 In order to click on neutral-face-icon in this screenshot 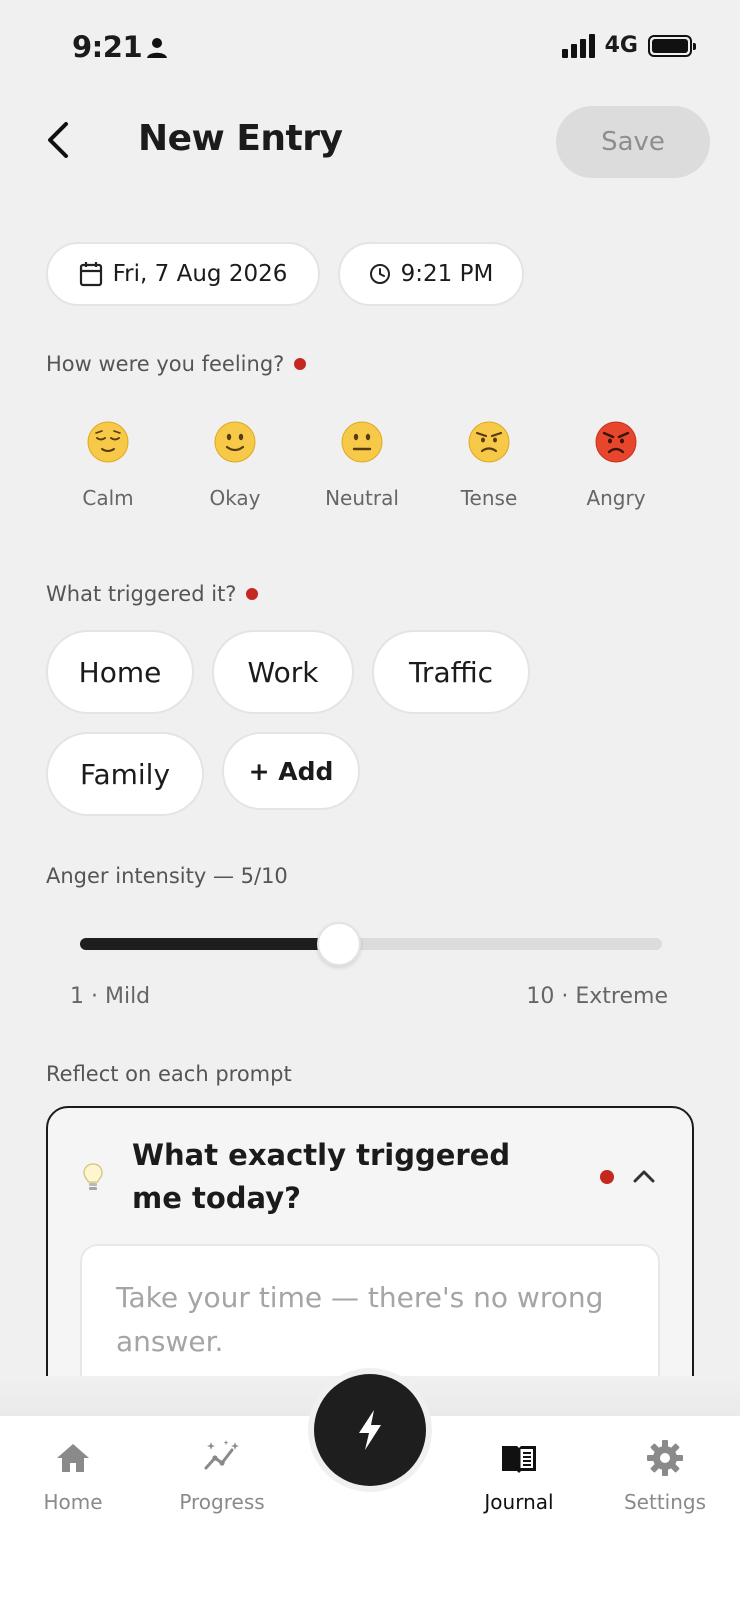, I will do `click(362, 442)`.